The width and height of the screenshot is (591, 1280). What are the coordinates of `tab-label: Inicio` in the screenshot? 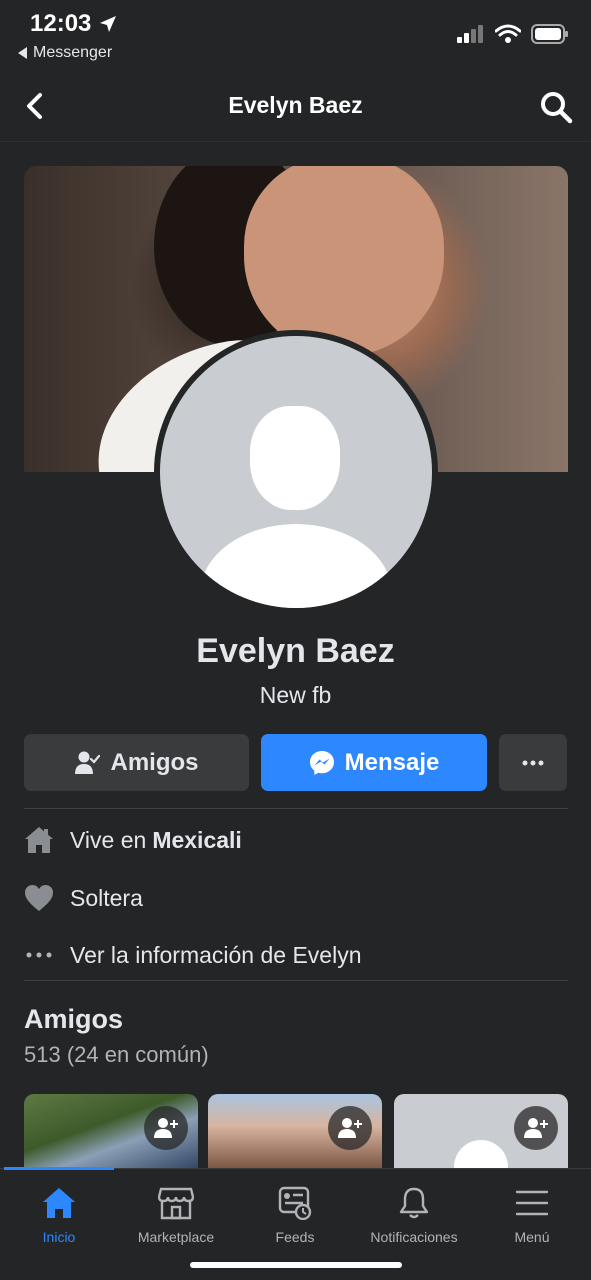 It's located at (59, 1237).